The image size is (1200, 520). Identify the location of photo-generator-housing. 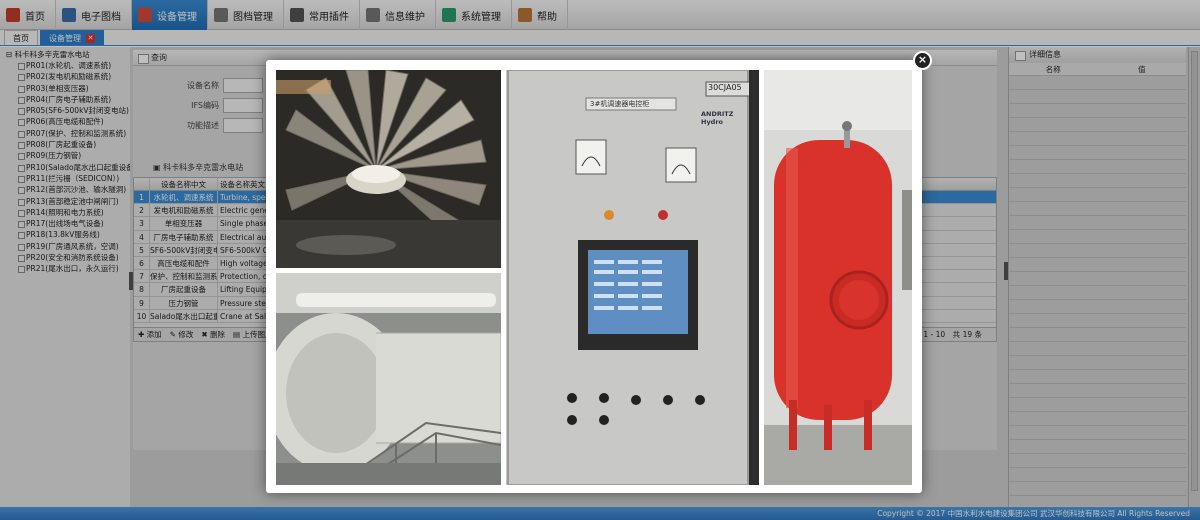
(388, 379).